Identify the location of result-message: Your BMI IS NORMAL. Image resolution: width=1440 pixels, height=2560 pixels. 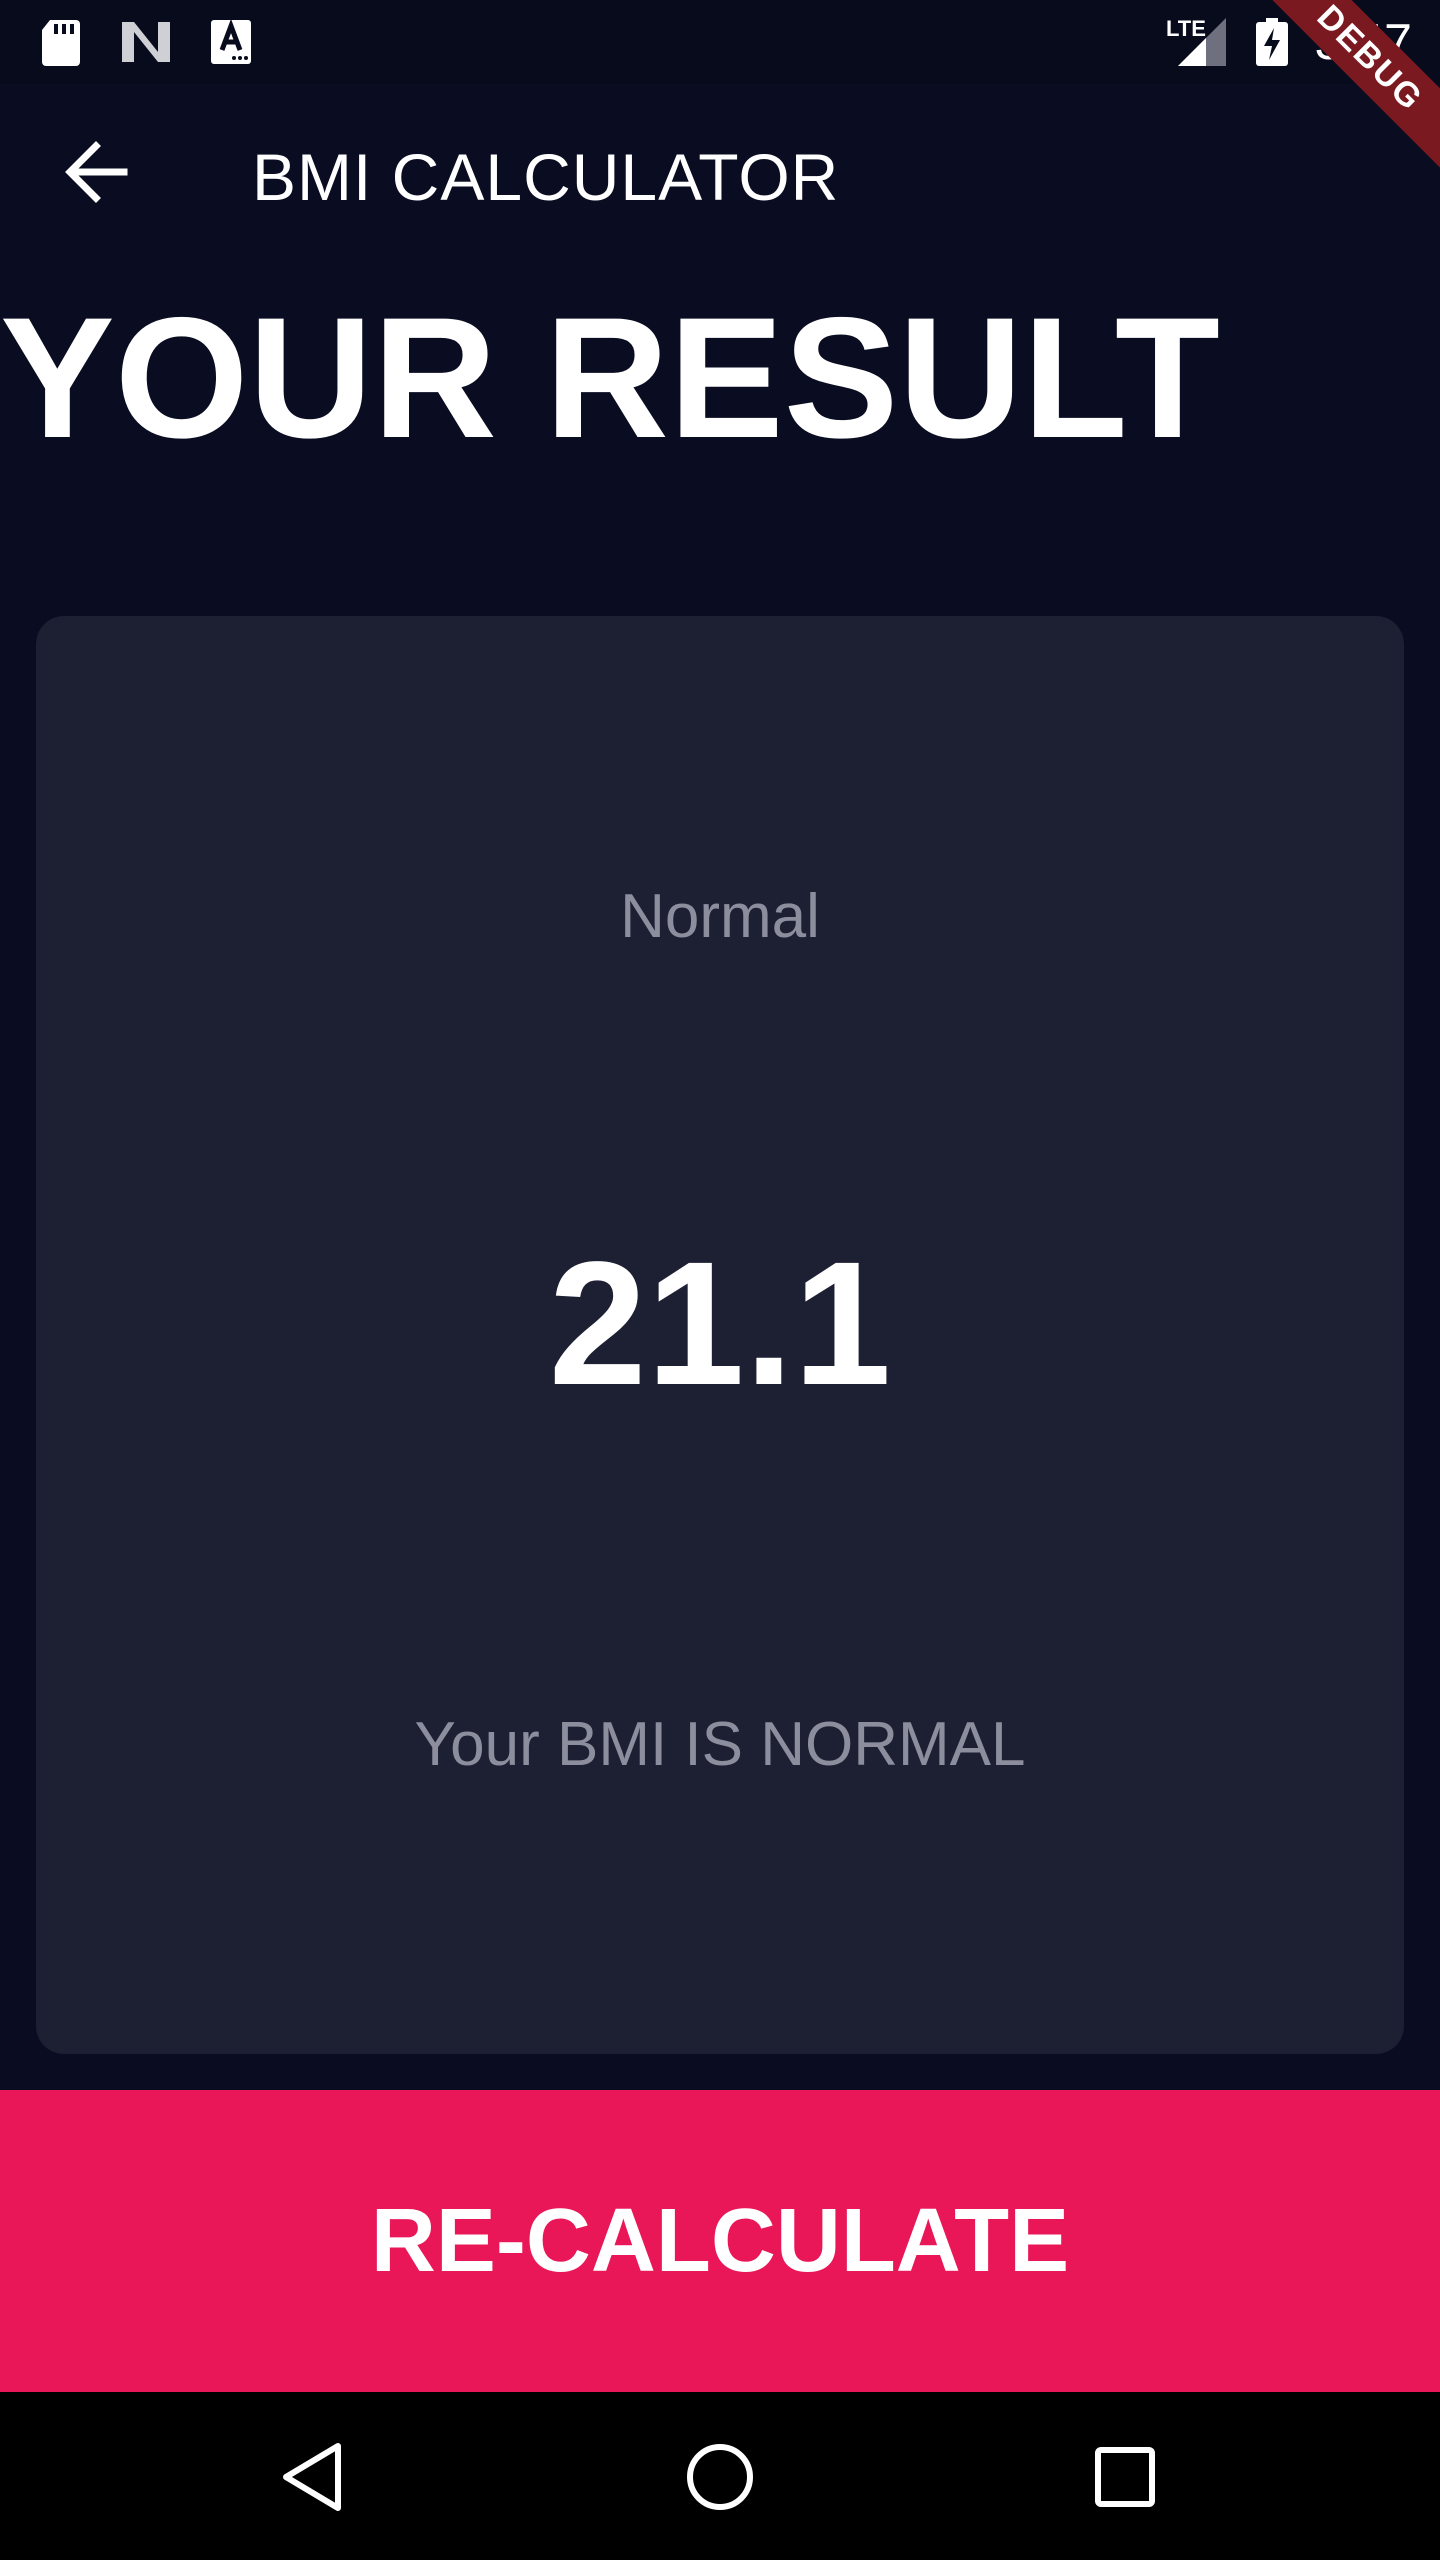
(720, 1744).